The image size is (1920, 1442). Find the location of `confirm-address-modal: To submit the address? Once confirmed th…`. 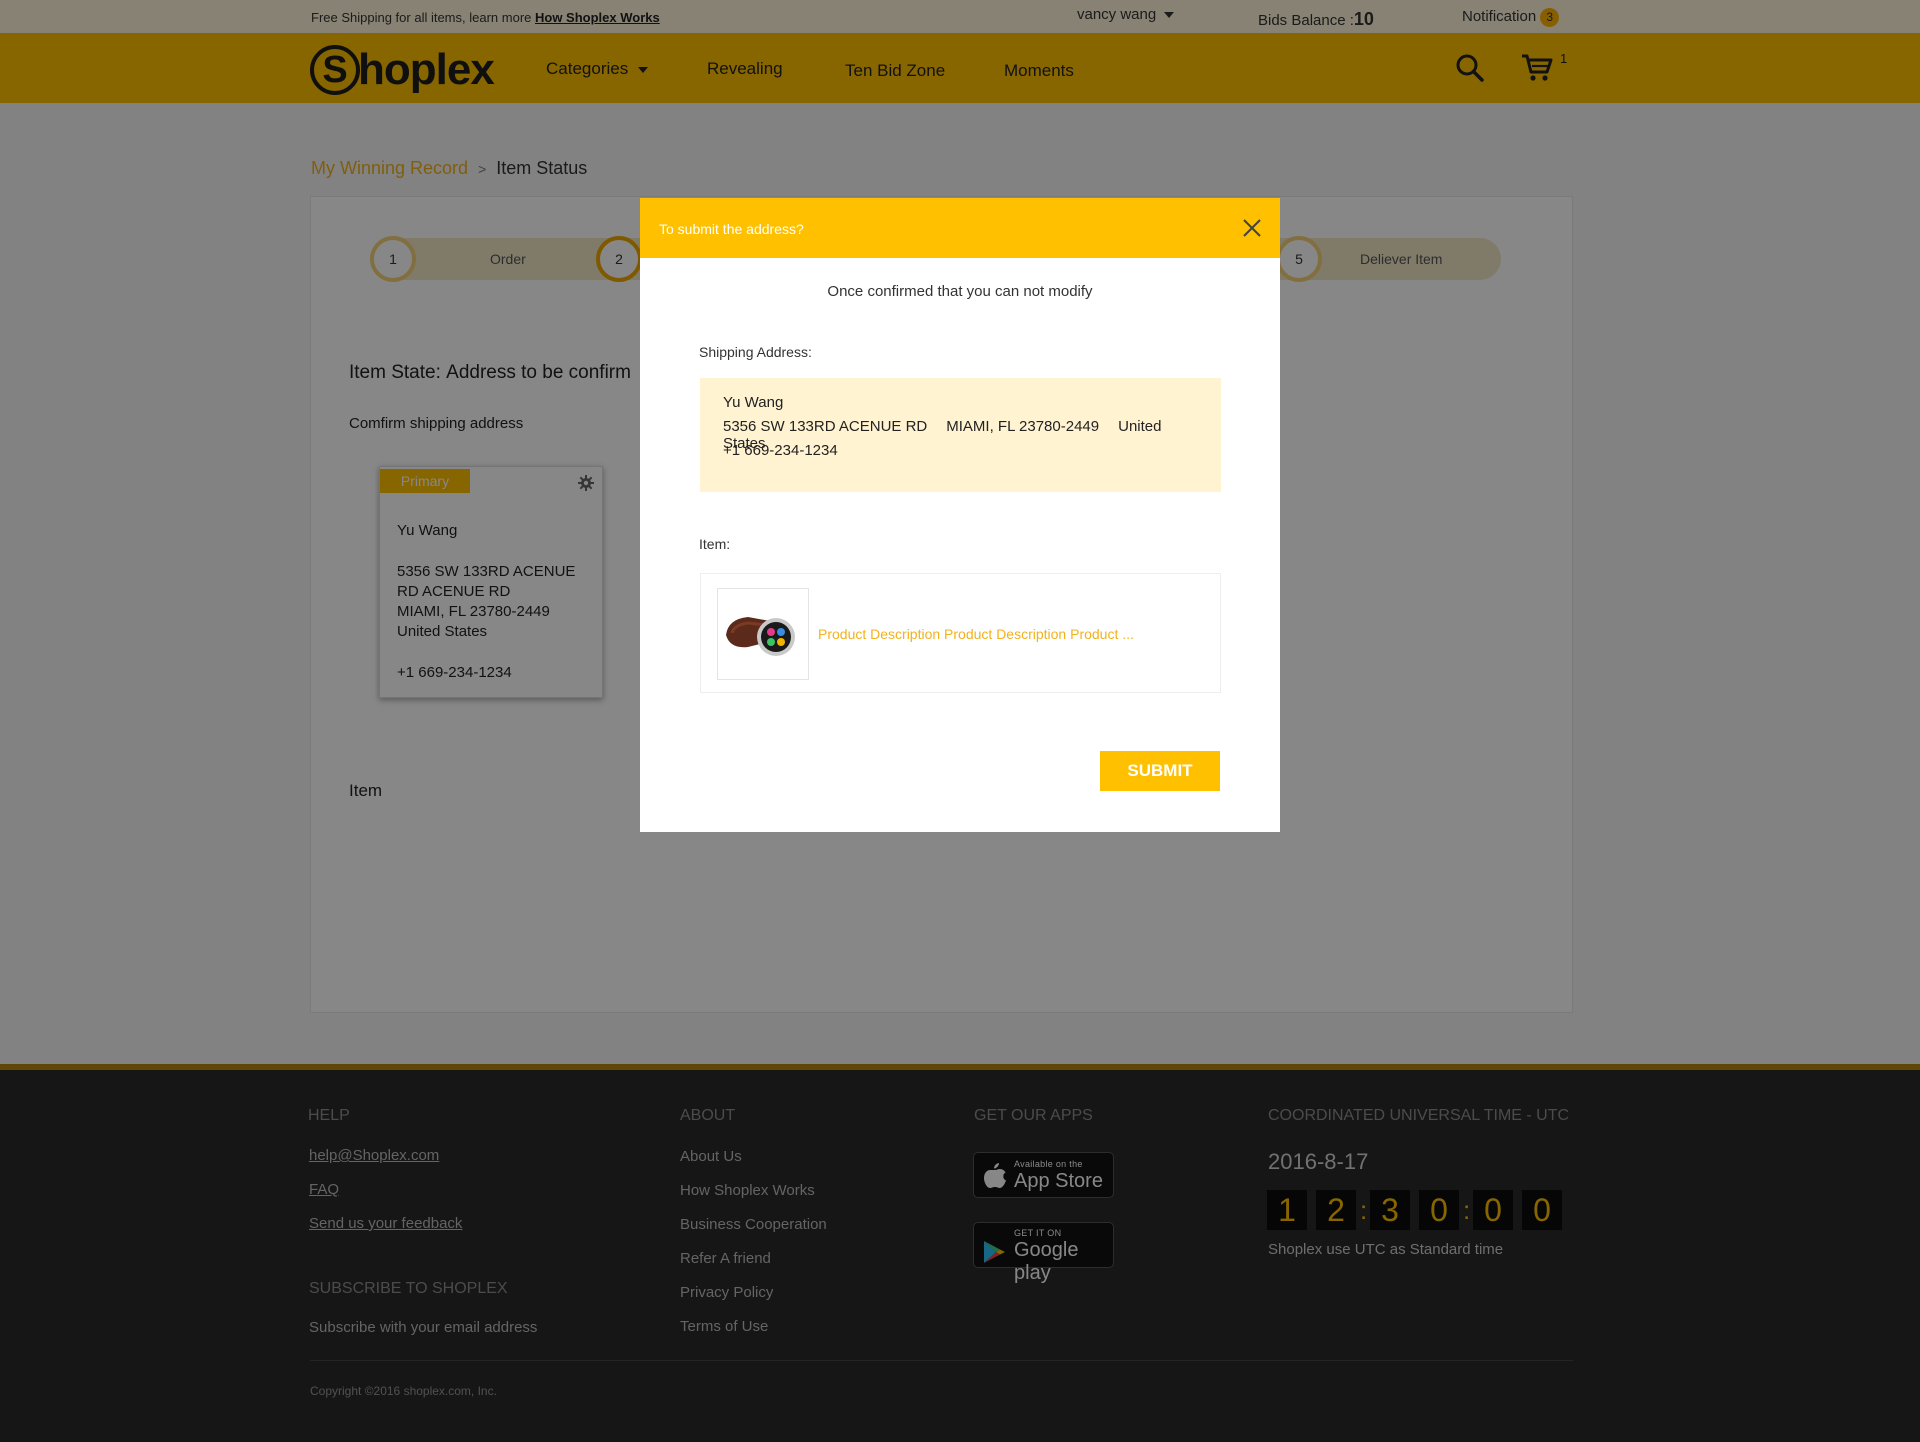

confirm-address-modal: To submit the address? Once confirmed th… is located at coordinates (960, 515).